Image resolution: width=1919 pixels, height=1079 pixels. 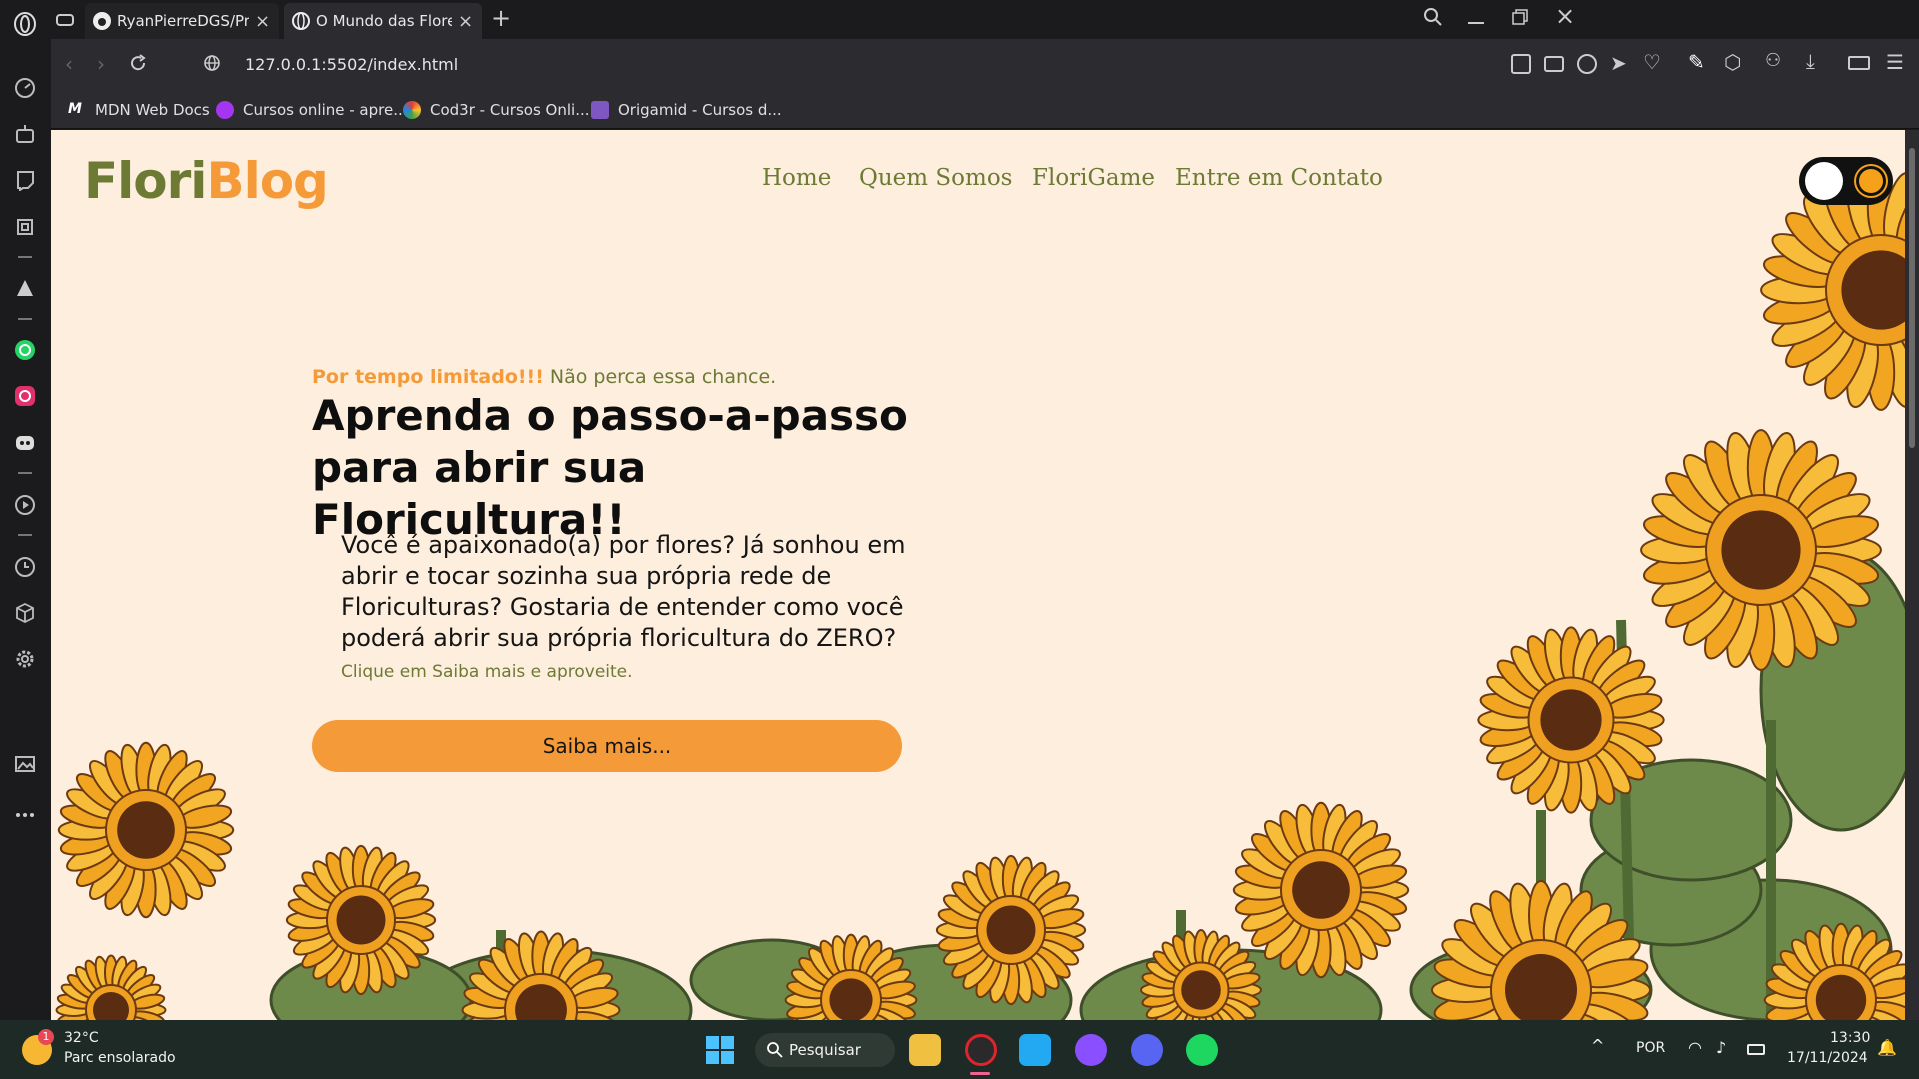 What do you see at coordinates (1554, 64) in the screenshot?
I see `camera-icon` at bounding box center [1554, 64].